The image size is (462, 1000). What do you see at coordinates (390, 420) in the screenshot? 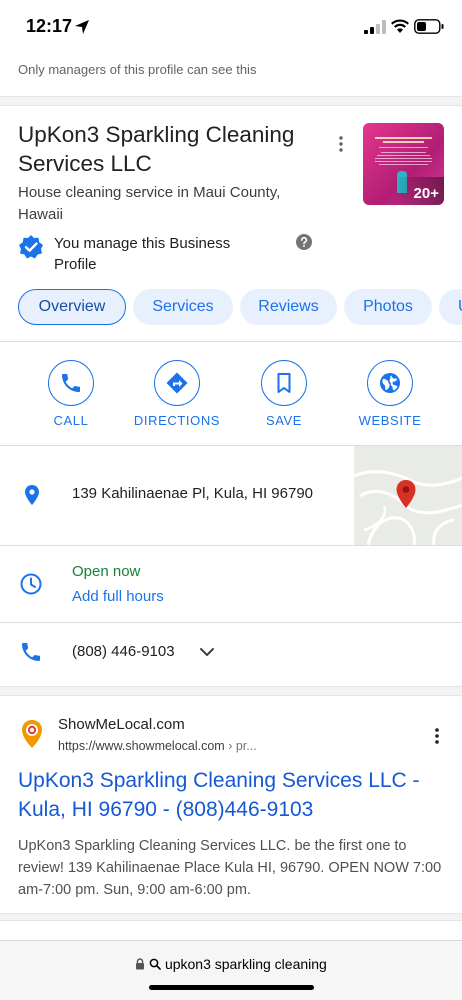
I see `website-label: WEBSITE` at bounding box center [390, 420].